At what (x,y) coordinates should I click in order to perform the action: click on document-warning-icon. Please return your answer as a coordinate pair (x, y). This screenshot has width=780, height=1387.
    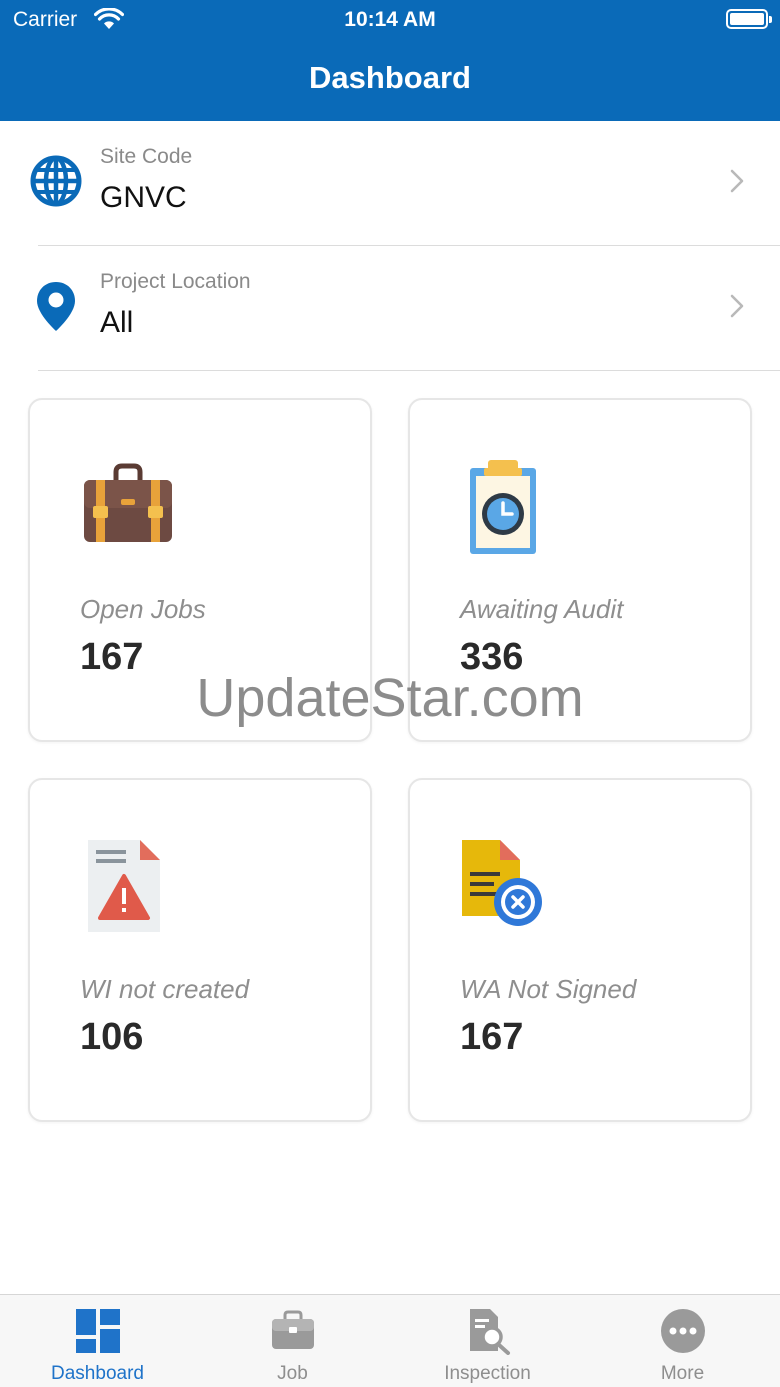
    Looking at the image, I should click on (124, 886).